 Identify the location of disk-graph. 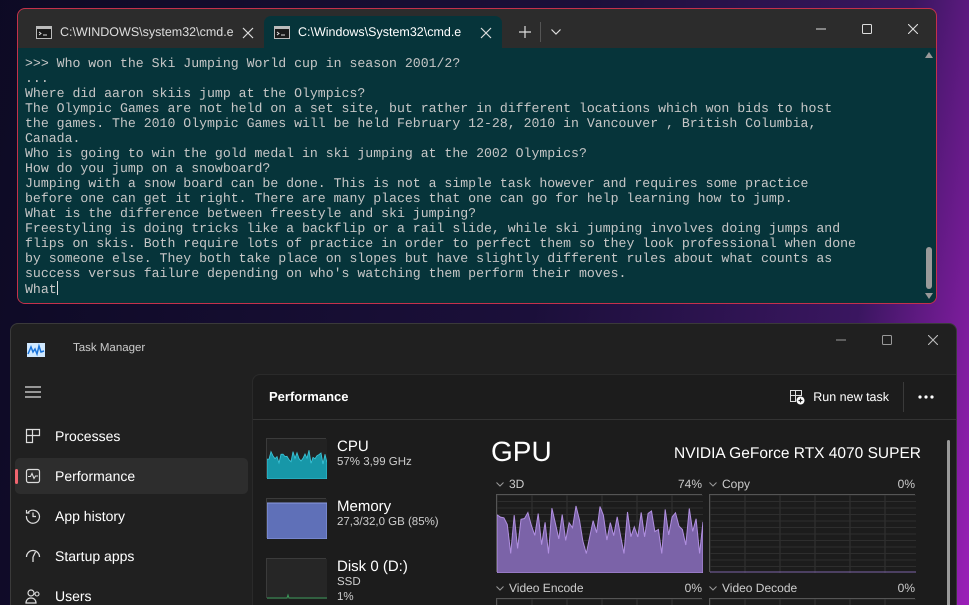
(297, 579).